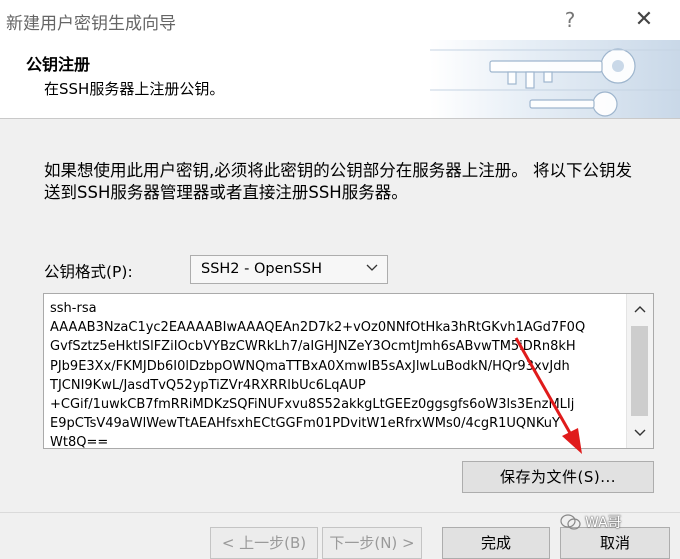 The width and height of the screenshot is (680, 559). Describe the element at coordinates (555, 79) in the screenshot. I see `key-banner-icon` at that location.